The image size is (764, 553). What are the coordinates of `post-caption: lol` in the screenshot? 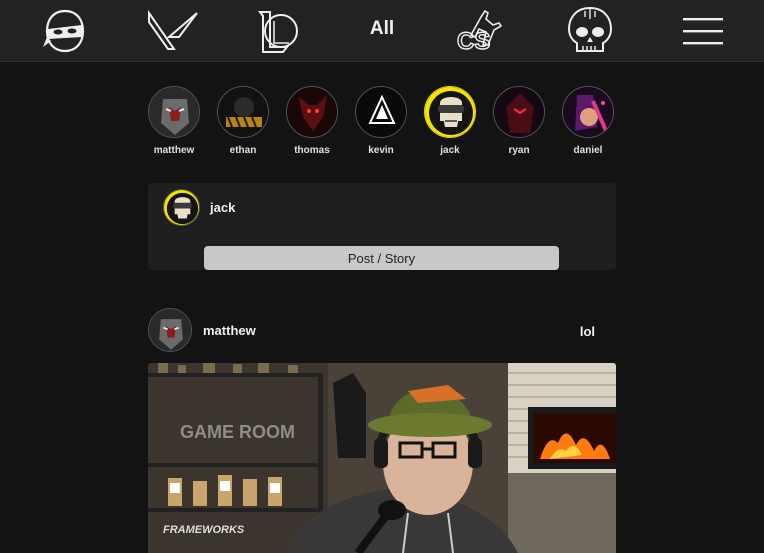 It's located at (587, 331).